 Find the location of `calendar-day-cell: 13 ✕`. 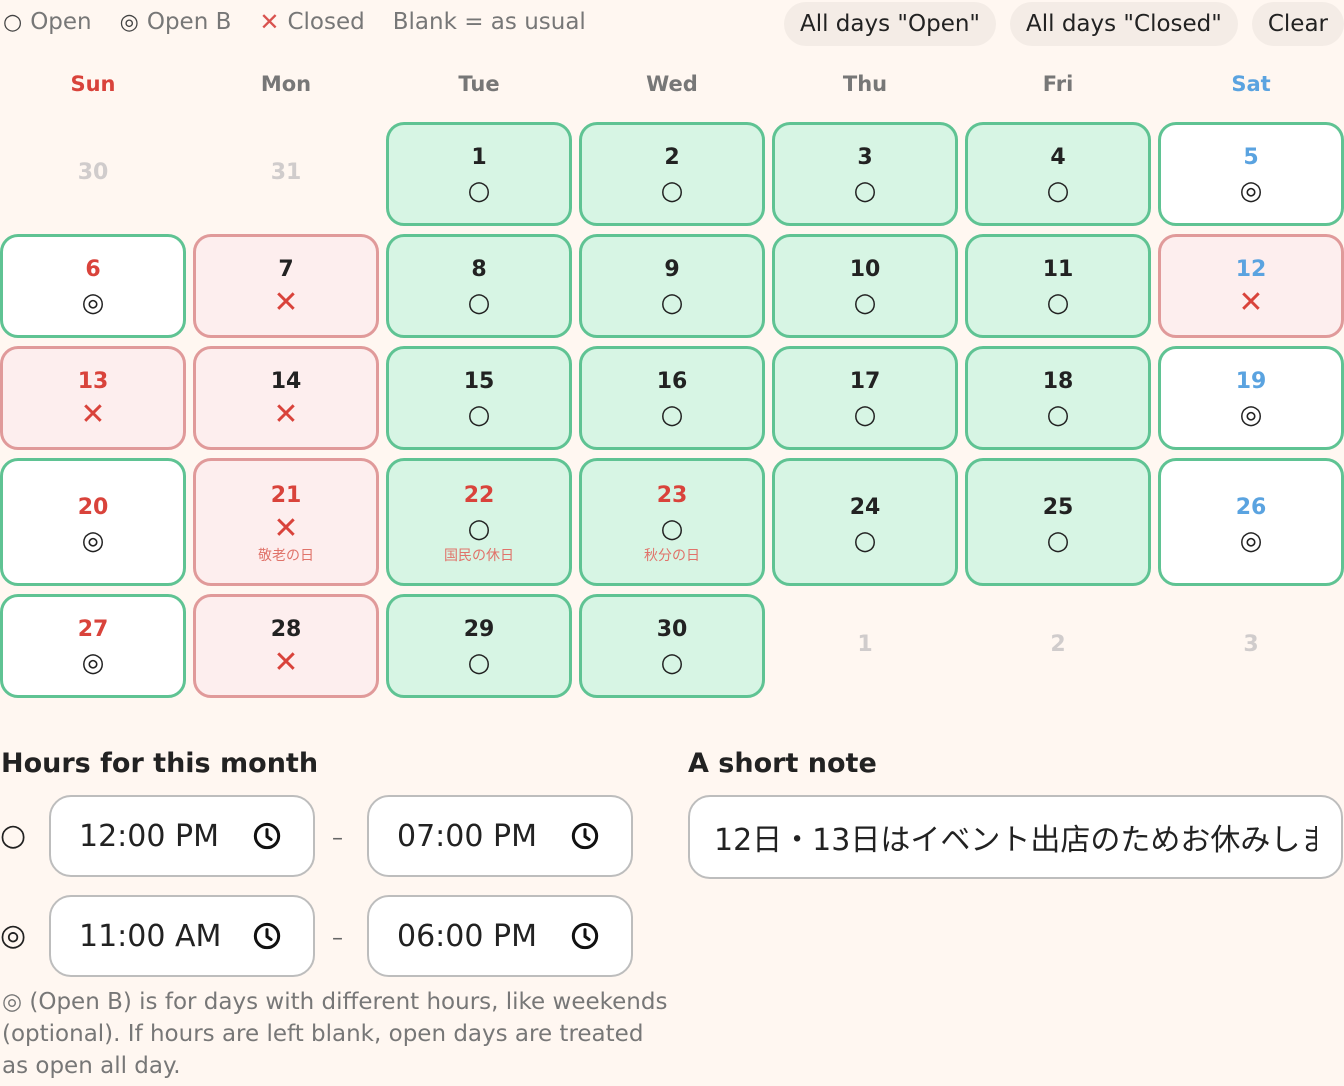

calendar-day-cell: 13 ✕ is located at coordinates (93, 398).